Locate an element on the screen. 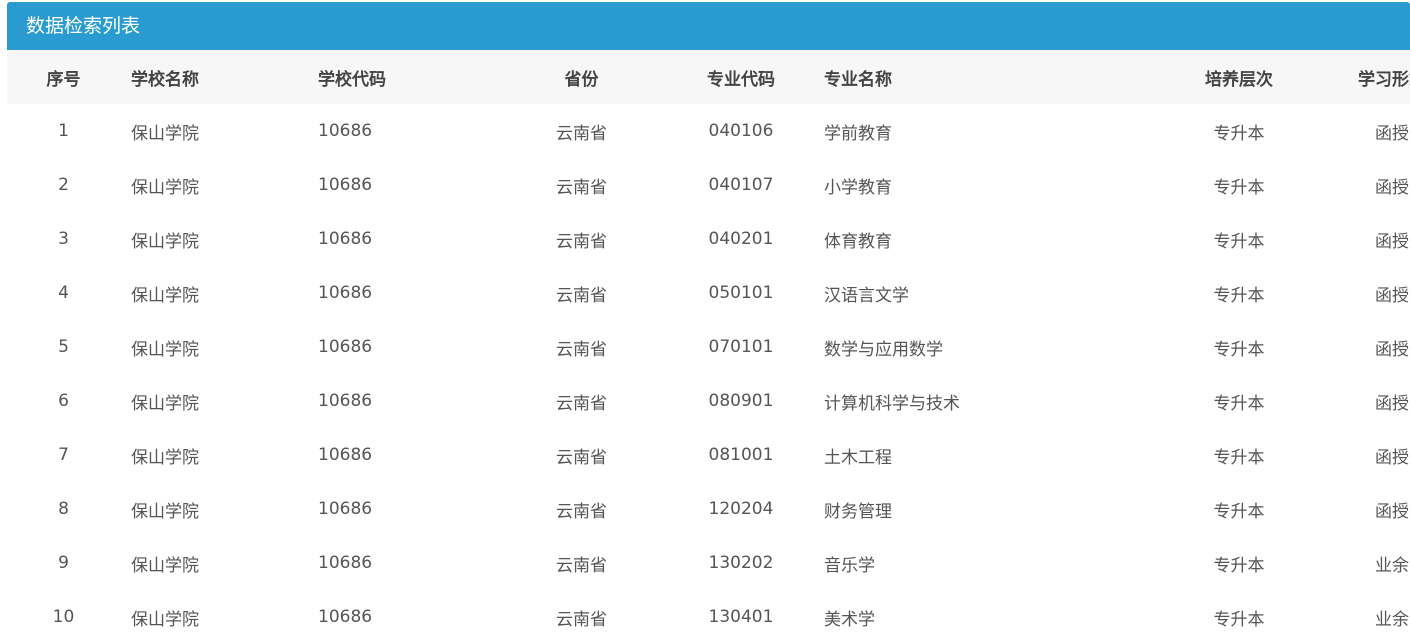 The height and width of the screenshot is (644, 1410). table-row: 8 保山学院 10686 云南省 120204 财务管理 专升本 函授 is located at coordinates (708, 509).